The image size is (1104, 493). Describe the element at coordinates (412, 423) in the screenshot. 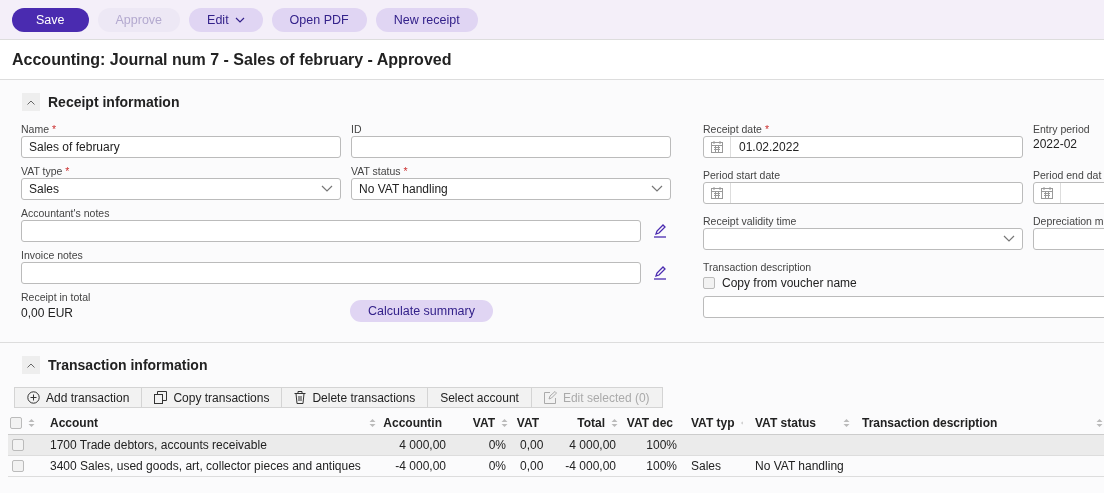

I see `column-header: Accountin` at that location.